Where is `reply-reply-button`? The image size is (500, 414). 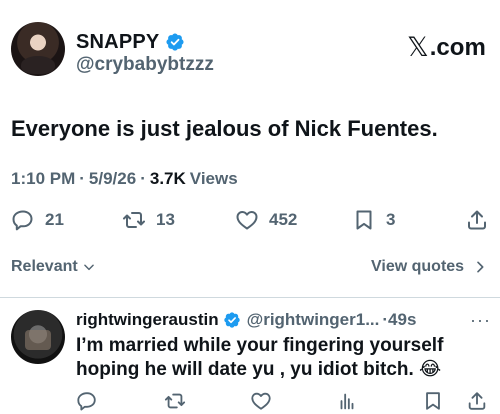 reply-reply-button is located at coordinates (87, 402).